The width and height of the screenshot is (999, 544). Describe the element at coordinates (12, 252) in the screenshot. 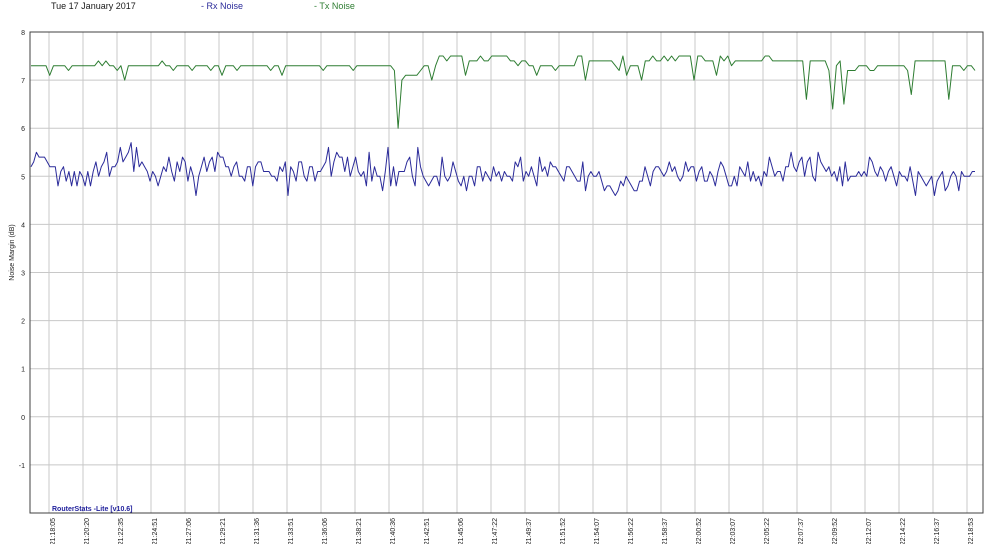

I see `y-axis-label: Noise Margin (dB)` at that location.